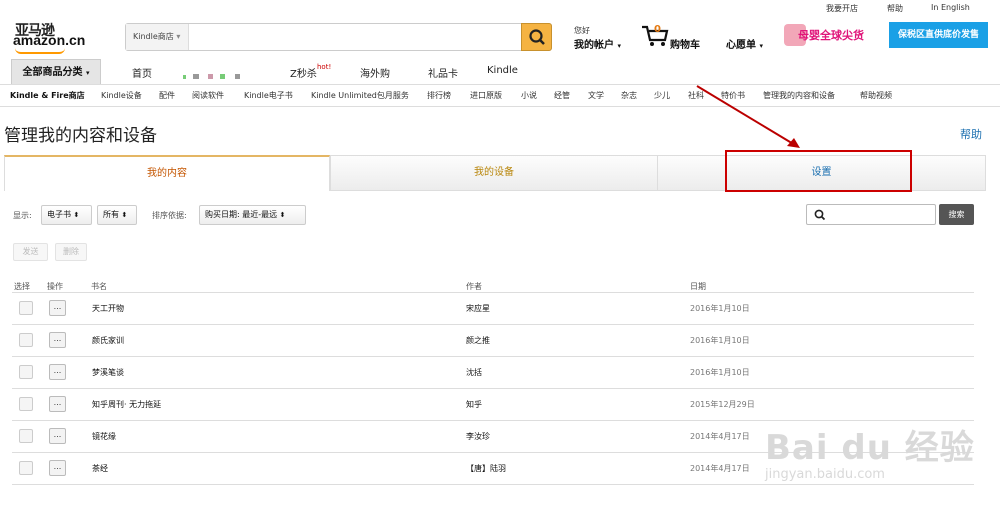 The height and width of the screenshot is (514, 1000). Describe the element at coordinates (126, 404) in the screenshot. I see `book-title: 知乎周刊· 无力拖延` at that location.